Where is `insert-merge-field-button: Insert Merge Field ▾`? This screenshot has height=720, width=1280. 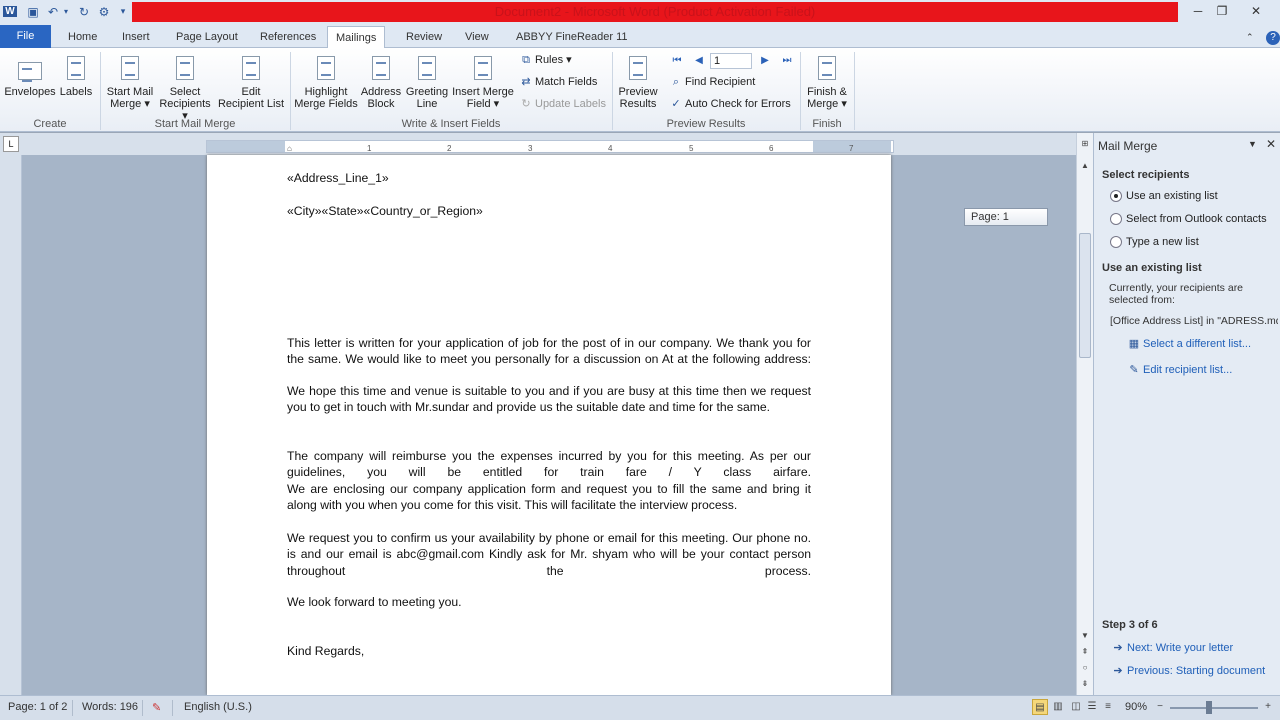 insert-merge-field-button: Insert Merge Field ▾ is located at coordinates (483, 82).